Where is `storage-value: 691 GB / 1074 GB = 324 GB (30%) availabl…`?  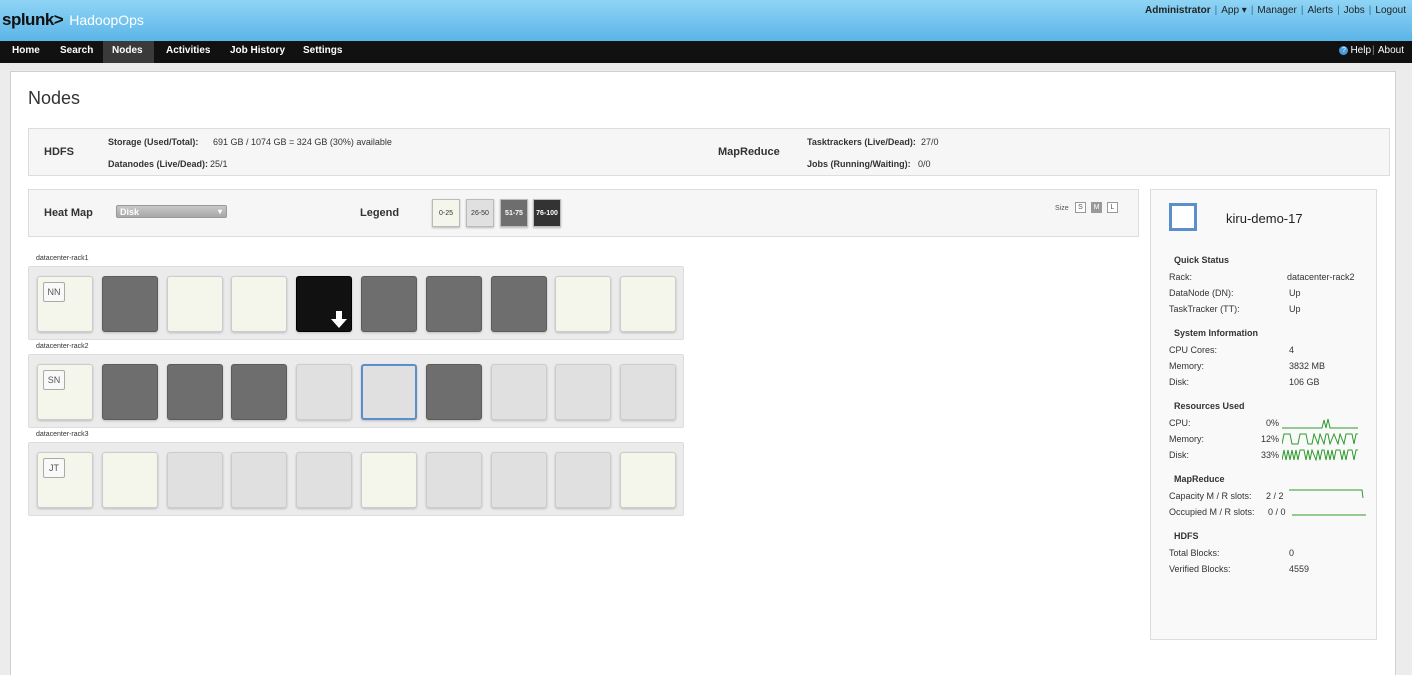
storage-value: 691 GB / 1074 GB = 324 GB (30%) availabl… is located at coordinates (302, 142).